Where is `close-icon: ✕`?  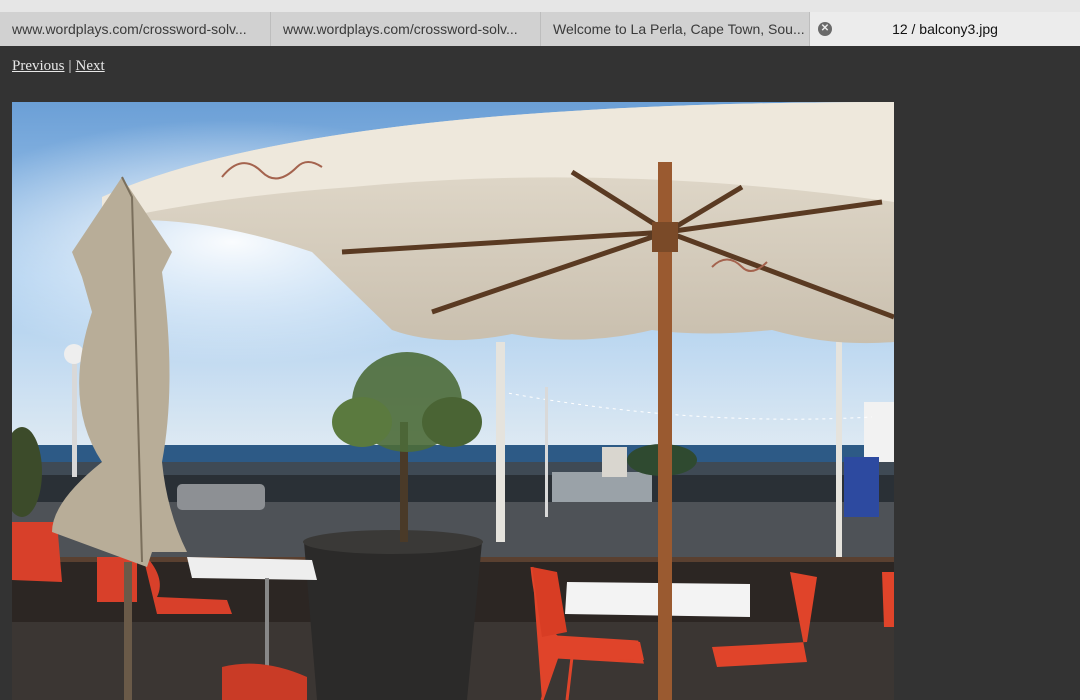 close-icon: ✕ is located at coordinates (825, 29).